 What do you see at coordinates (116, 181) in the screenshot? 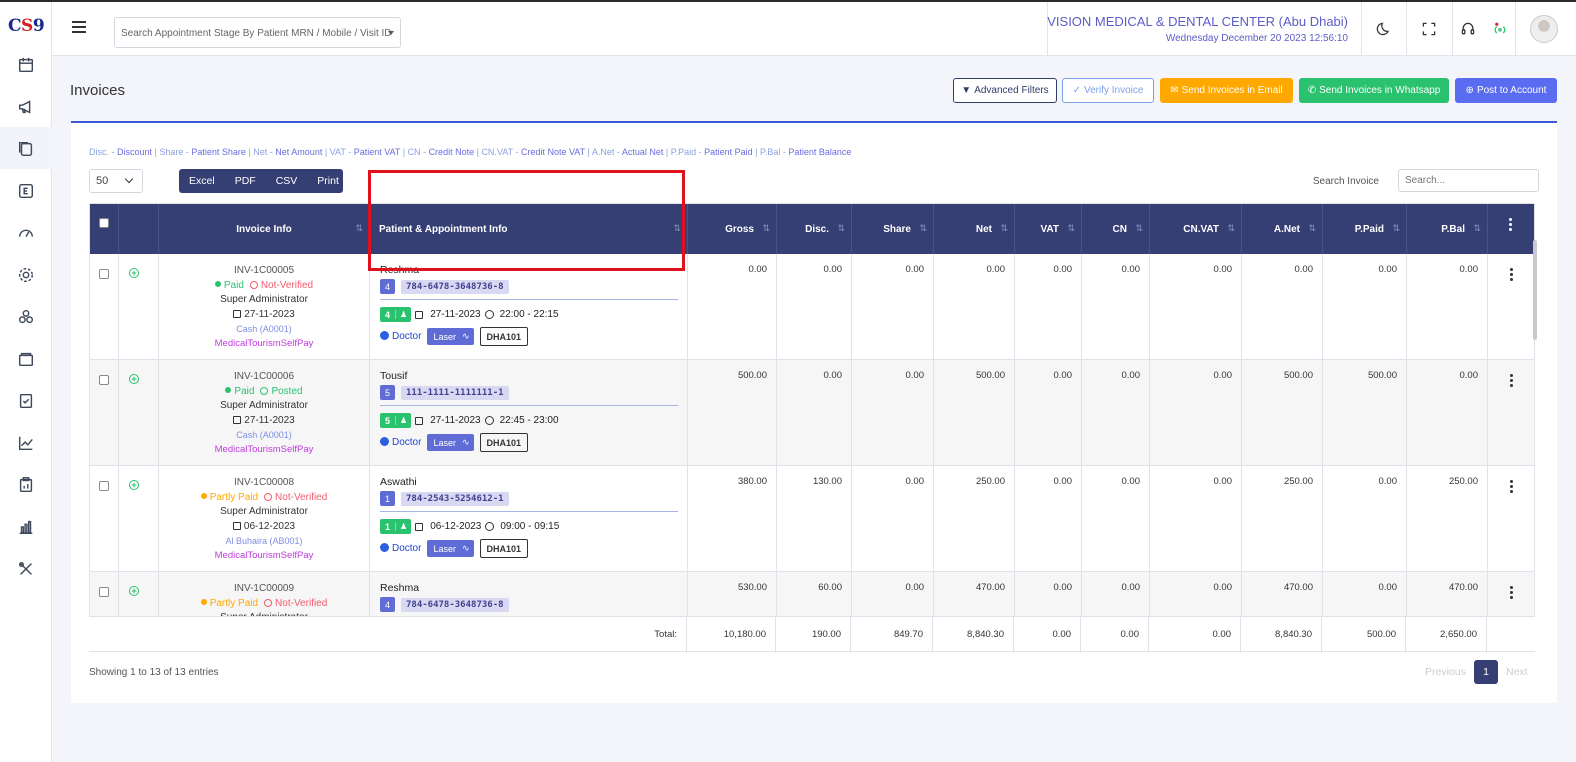
I see `page-length-select: 50` at bounding box center [116, 181].